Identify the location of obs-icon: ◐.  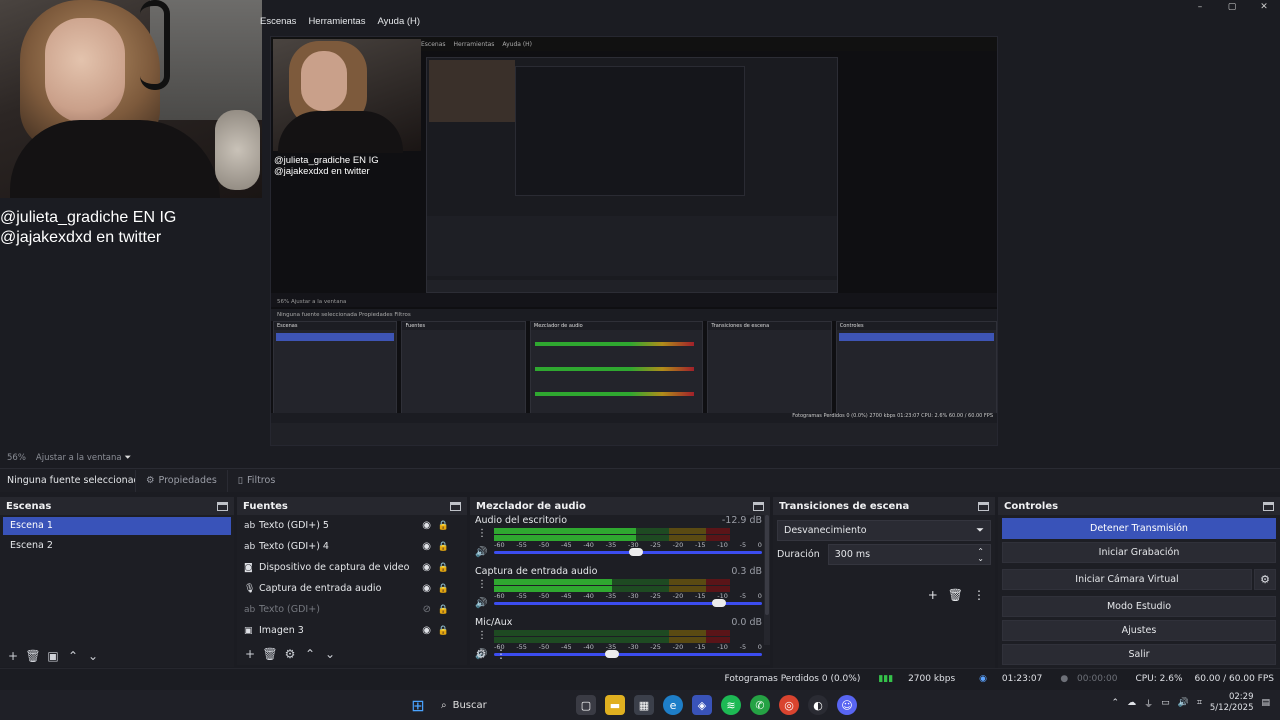
(818, 705).